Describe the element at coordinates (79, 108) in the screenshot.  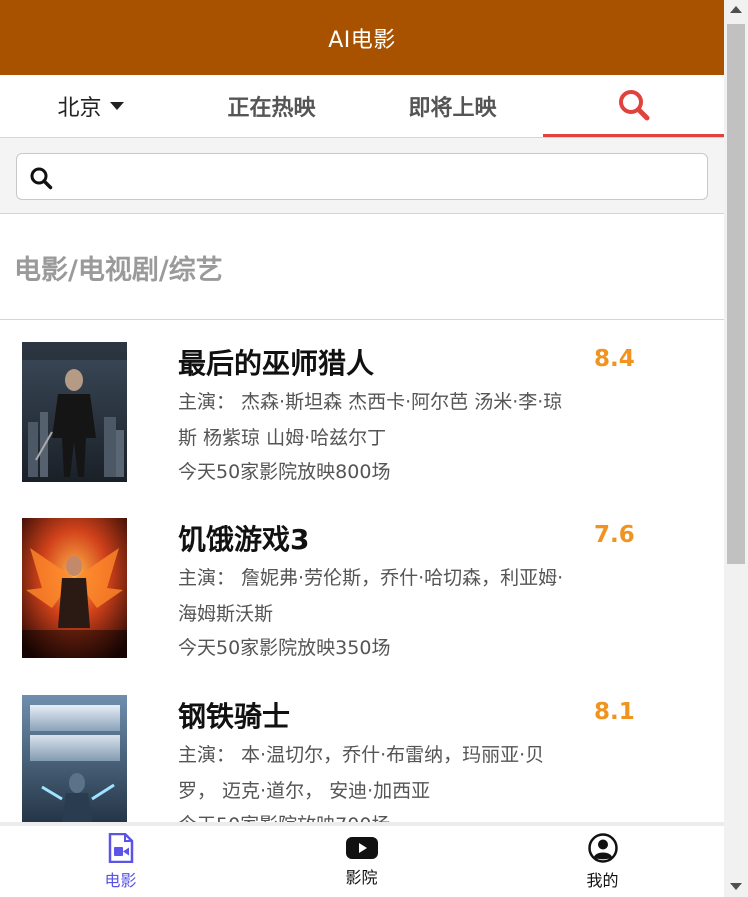
I see `city-label: 北京` at that location.